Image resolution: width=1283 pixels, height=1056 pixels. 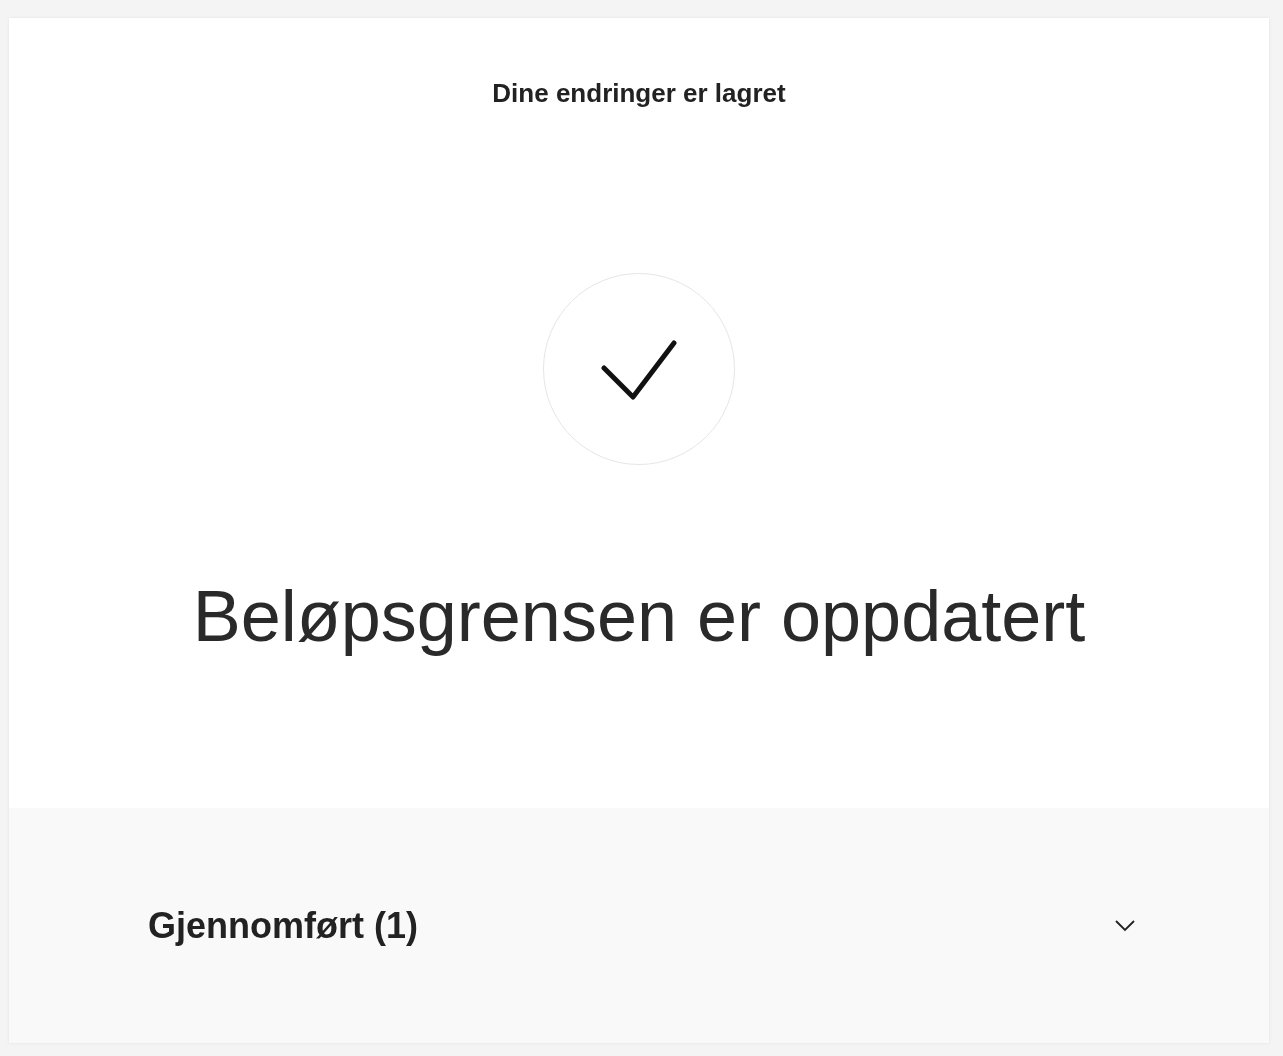 I want to click on confirmation-heading: Beløpsgrensen er oppdatert, so click(x=639, y=616).